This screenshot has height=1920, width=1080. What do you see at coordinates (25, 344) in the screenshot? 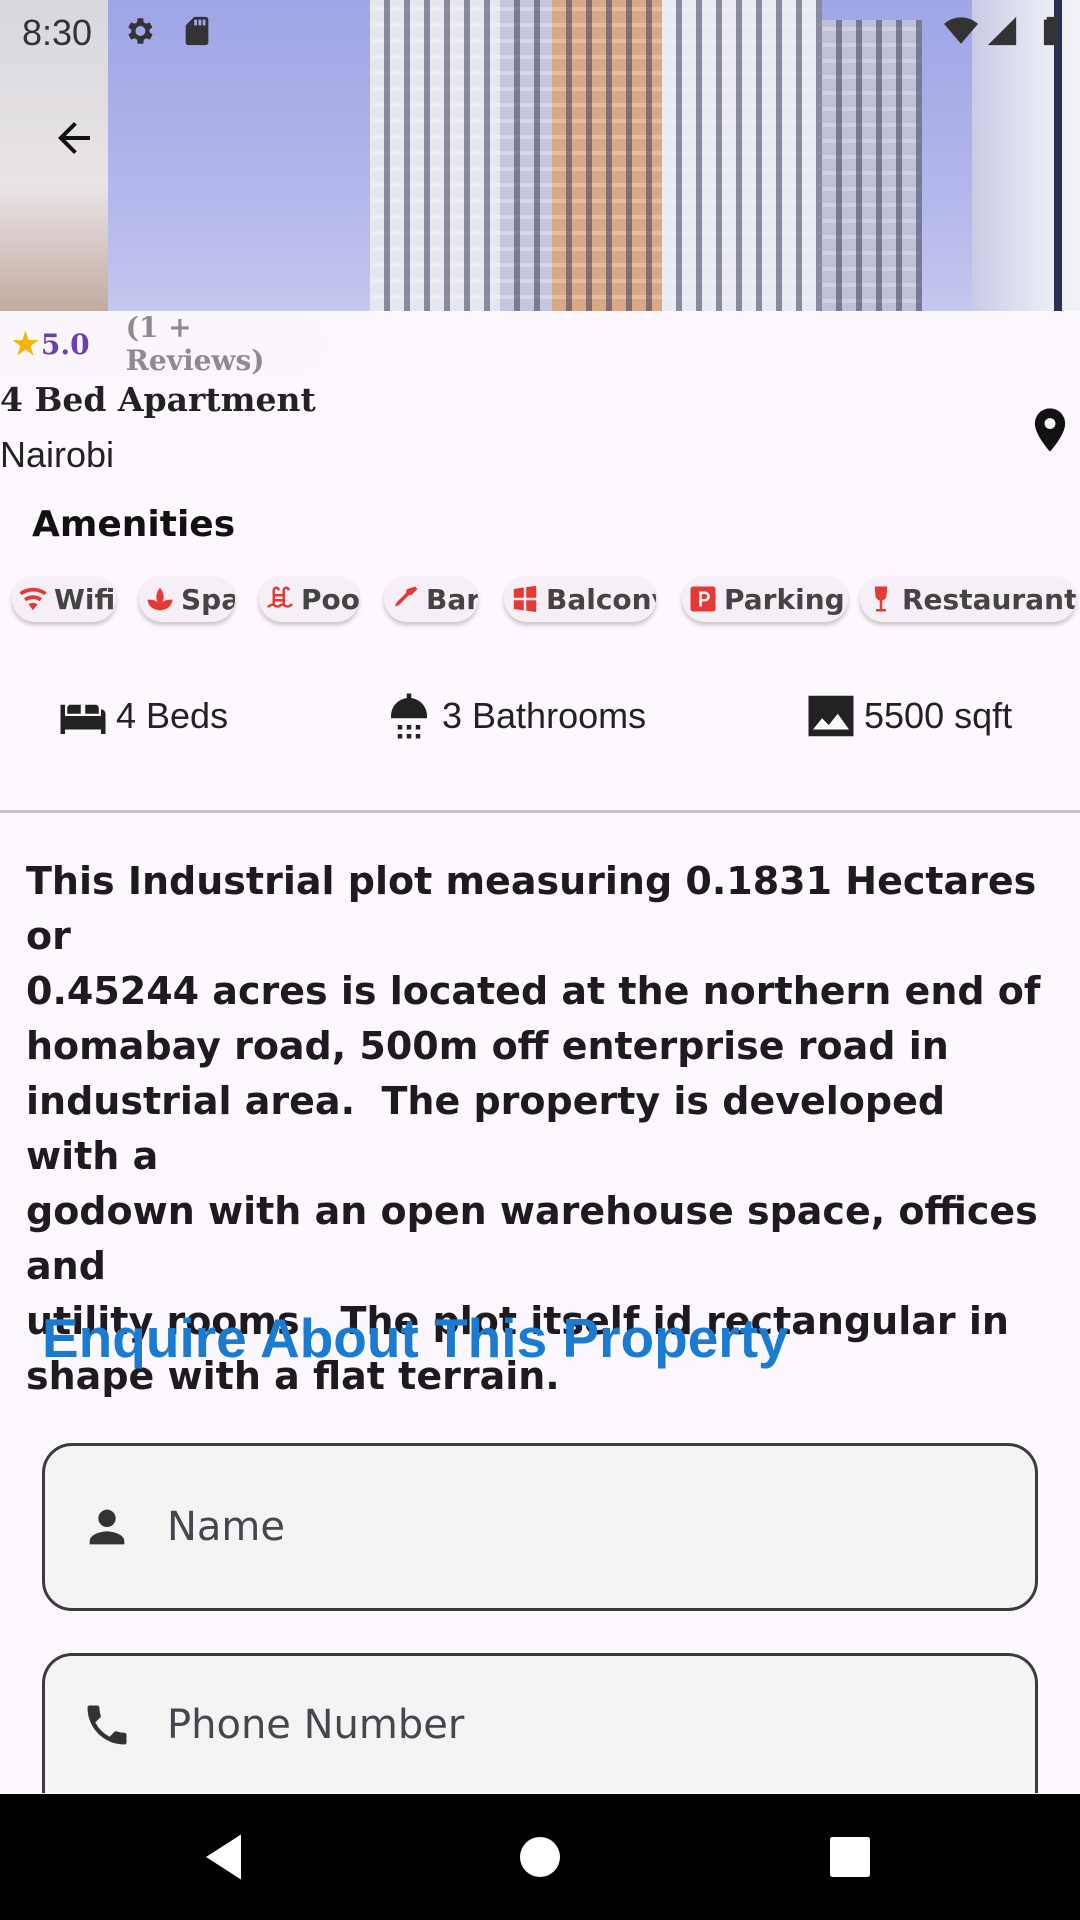
I see `star-icon: ★` at bounding box center [25, 344].